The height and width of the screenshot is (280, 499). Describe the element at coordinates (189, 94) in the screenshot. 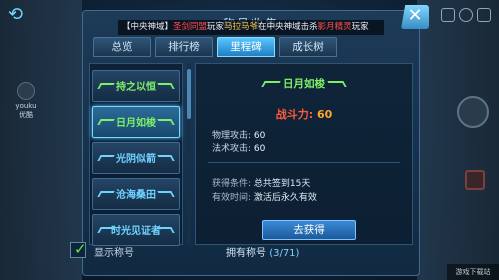

I see `scroll-thumb` at that location.